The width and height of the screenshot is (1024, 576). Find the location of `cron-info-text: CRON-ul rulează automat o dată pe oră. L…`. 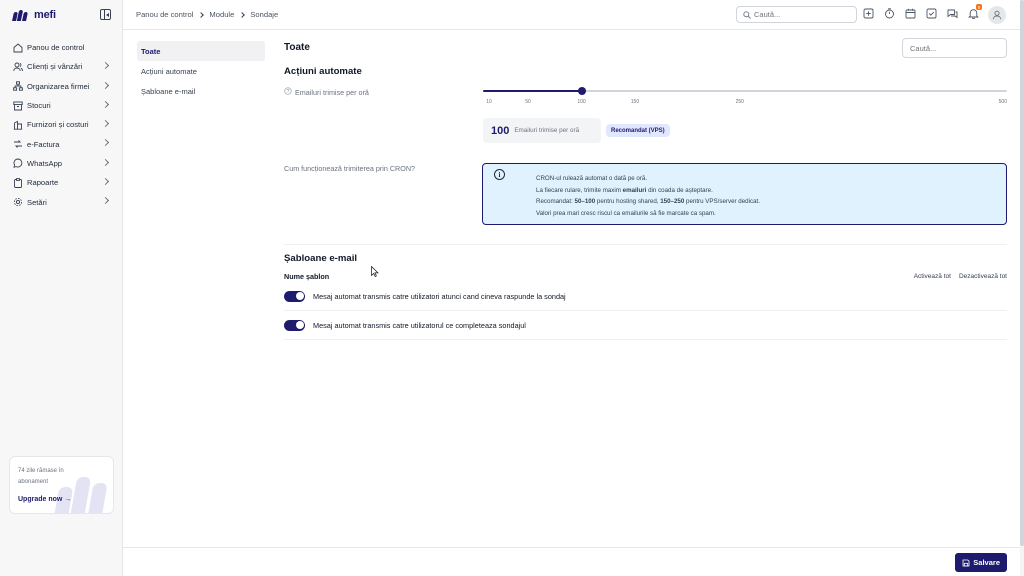

cron-info-text: CRON-ul rulează automat o dată pe oră. L… is located at coordinates (648, 196).